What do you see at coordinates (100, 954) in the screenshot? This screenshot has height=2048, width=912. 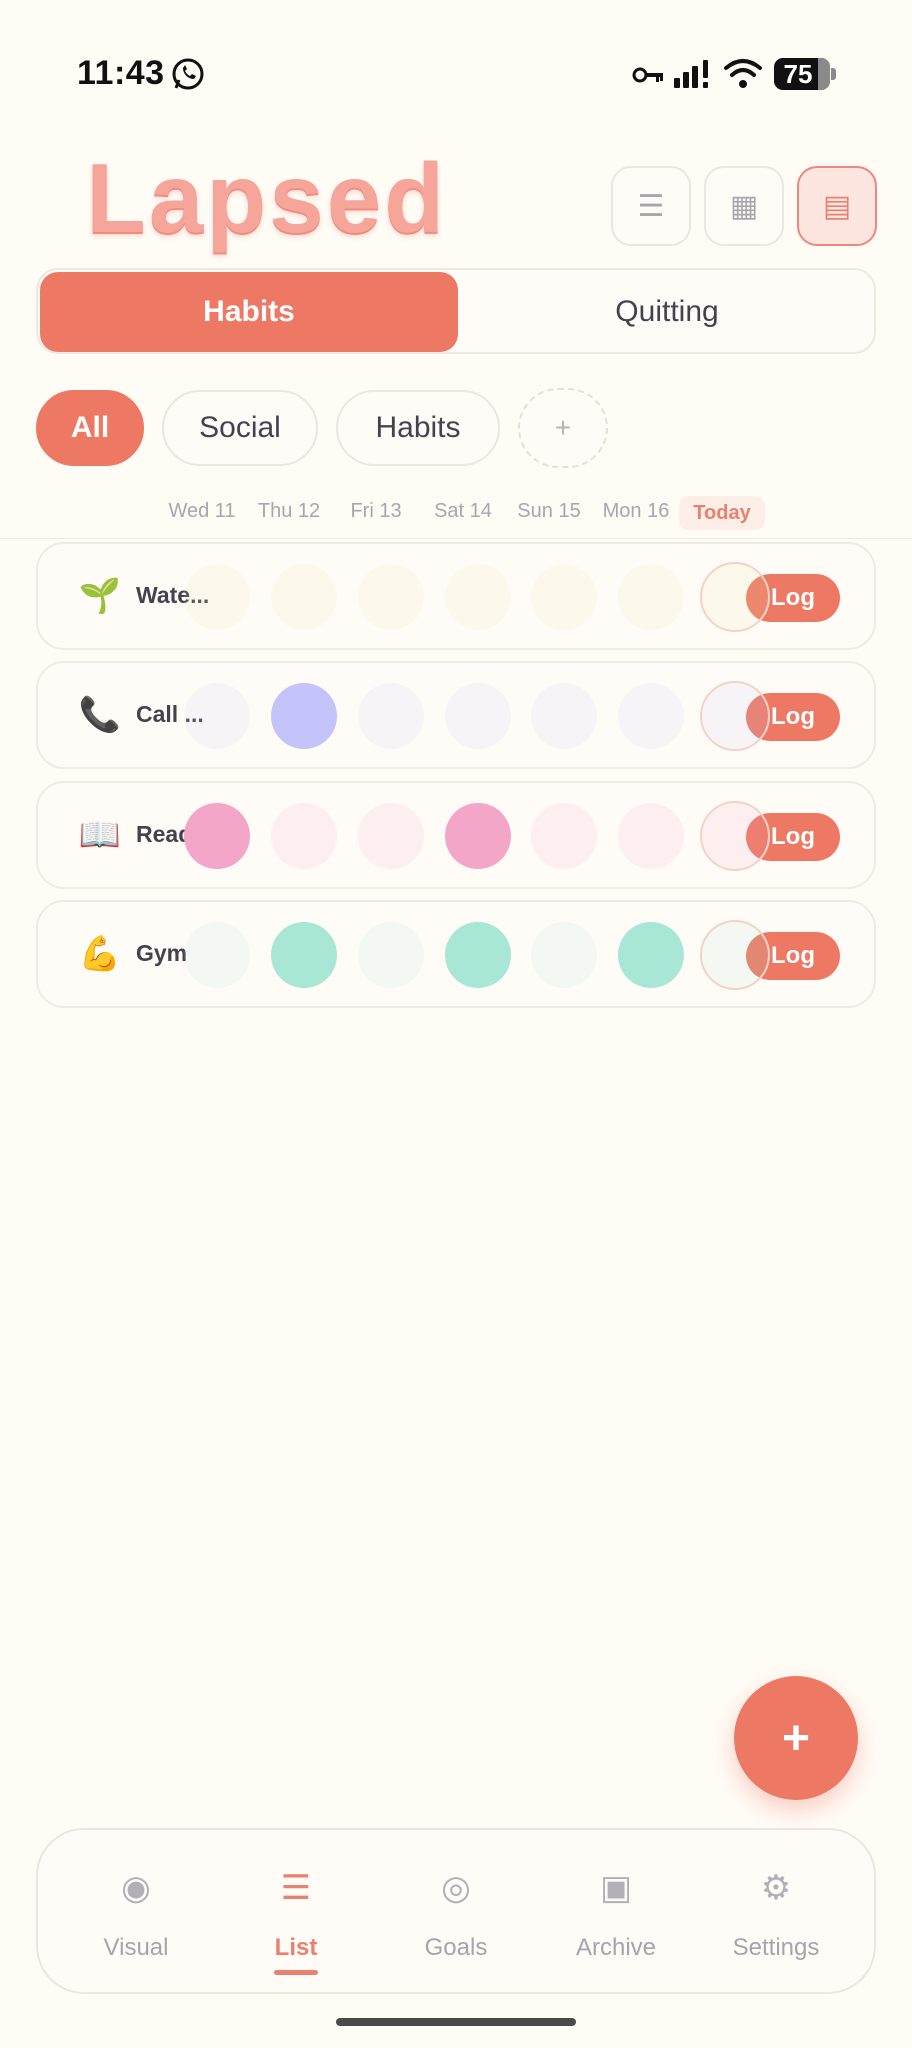 I see `flexed-bicep-icon: 💪` at bounding box center [100, 954].